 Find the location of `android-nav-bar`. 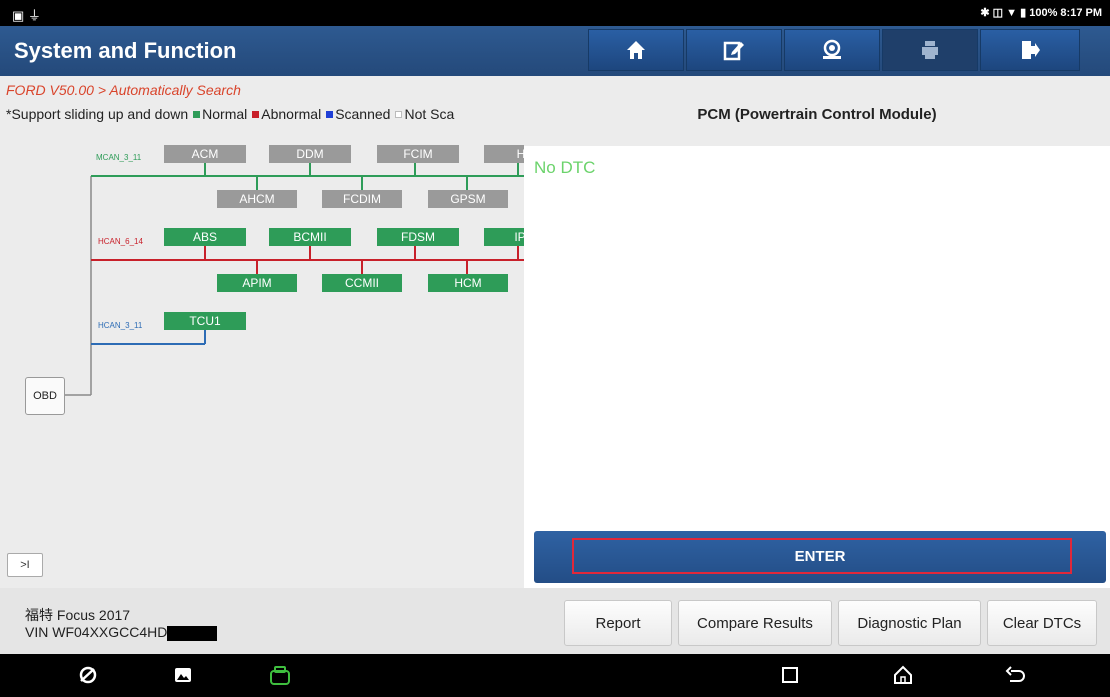

android-nav-bar is located at coordinates (555, 675).